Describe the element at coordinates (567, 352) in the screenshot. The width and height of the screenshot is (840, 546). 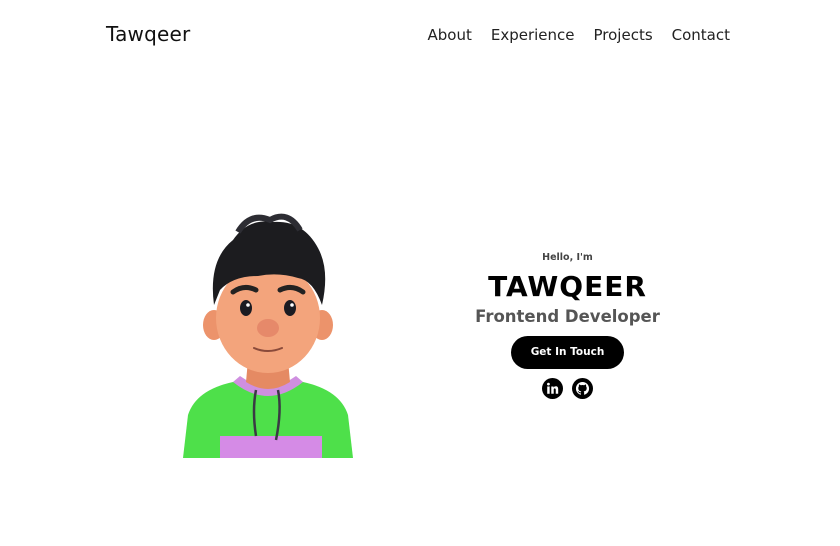
I see `get-in-touch-button: Get In Touch` at that location.